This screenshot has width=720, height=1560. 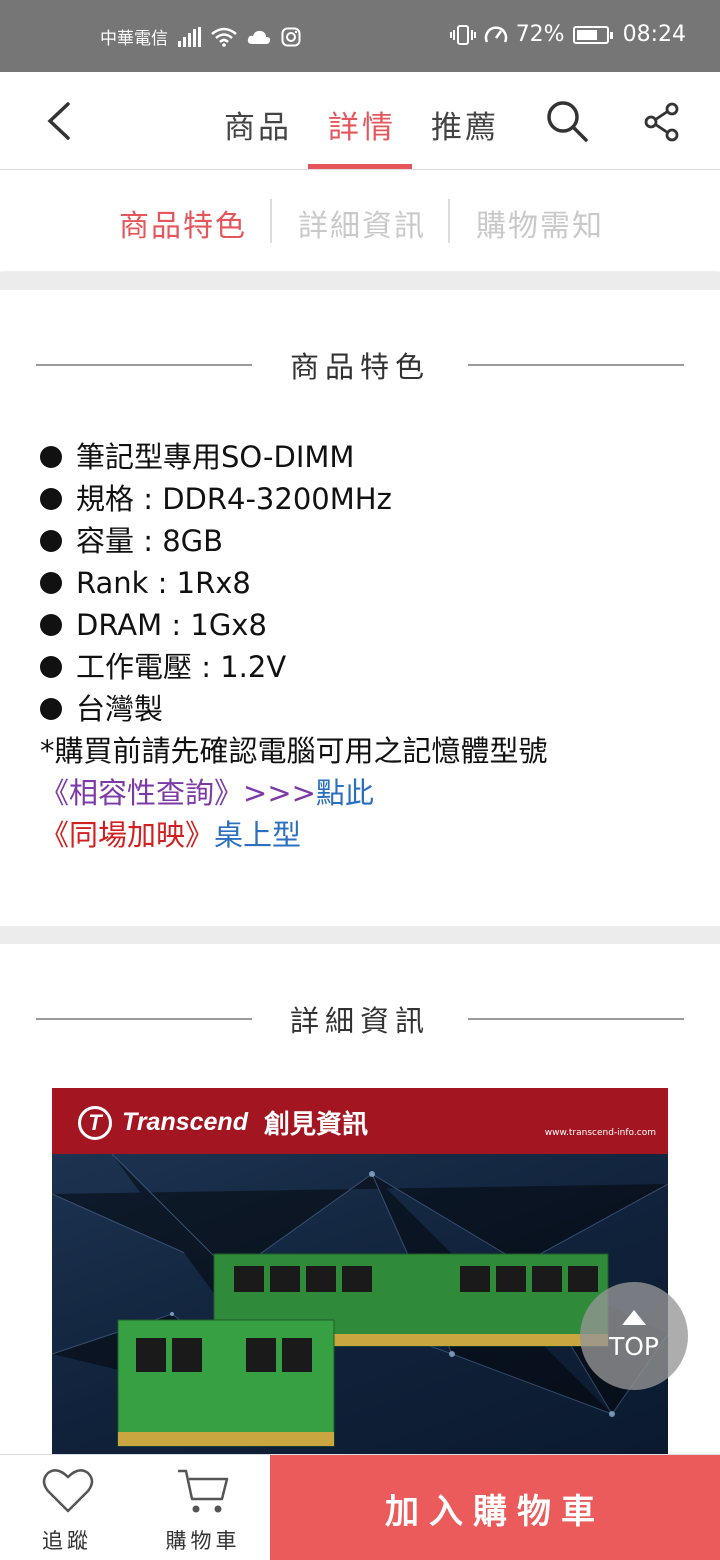 What do you see at coordinates (163, 583) in the screenshot?
I see `feature-text: Rank : 1Rx8` at bounding box center [163, 583].